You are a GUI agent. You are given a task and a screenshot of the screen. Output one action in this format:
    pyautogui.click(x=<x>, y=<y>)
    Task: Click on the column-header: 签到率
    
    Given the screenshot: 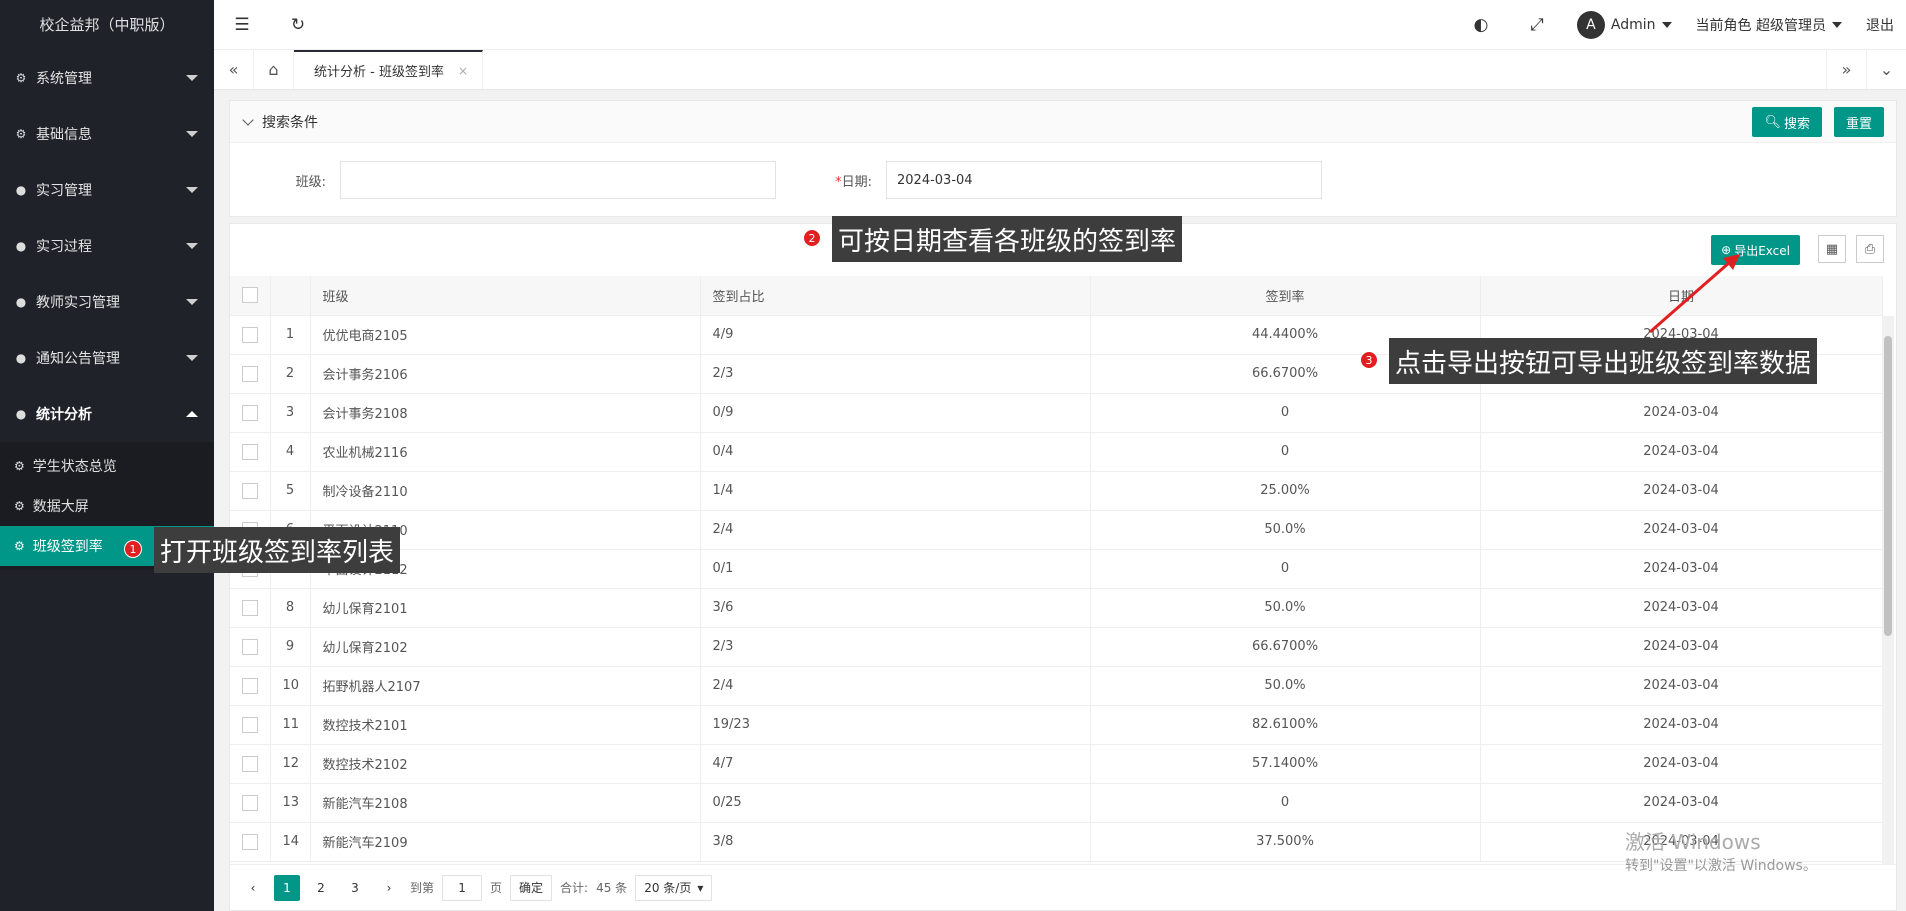 What is the action you would take?
    pyautogui.click(x=1285, y=296)
    